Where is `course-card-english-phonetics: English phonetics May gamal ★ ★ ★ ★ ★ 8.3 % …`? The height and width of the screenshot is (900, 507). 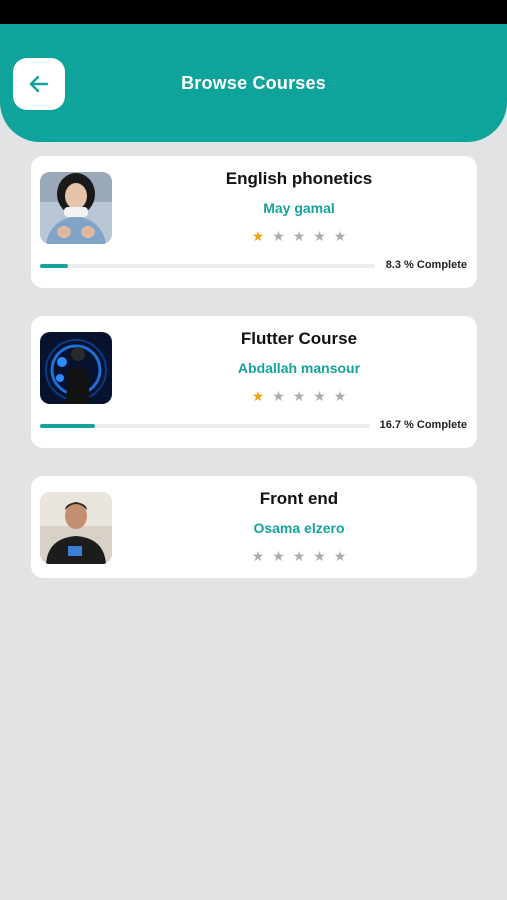 course-card-english-phonetics: English phonetics May gamal ★ ★ ★ ★ ★ 8.3 % … is located at coordinates (254, 222).